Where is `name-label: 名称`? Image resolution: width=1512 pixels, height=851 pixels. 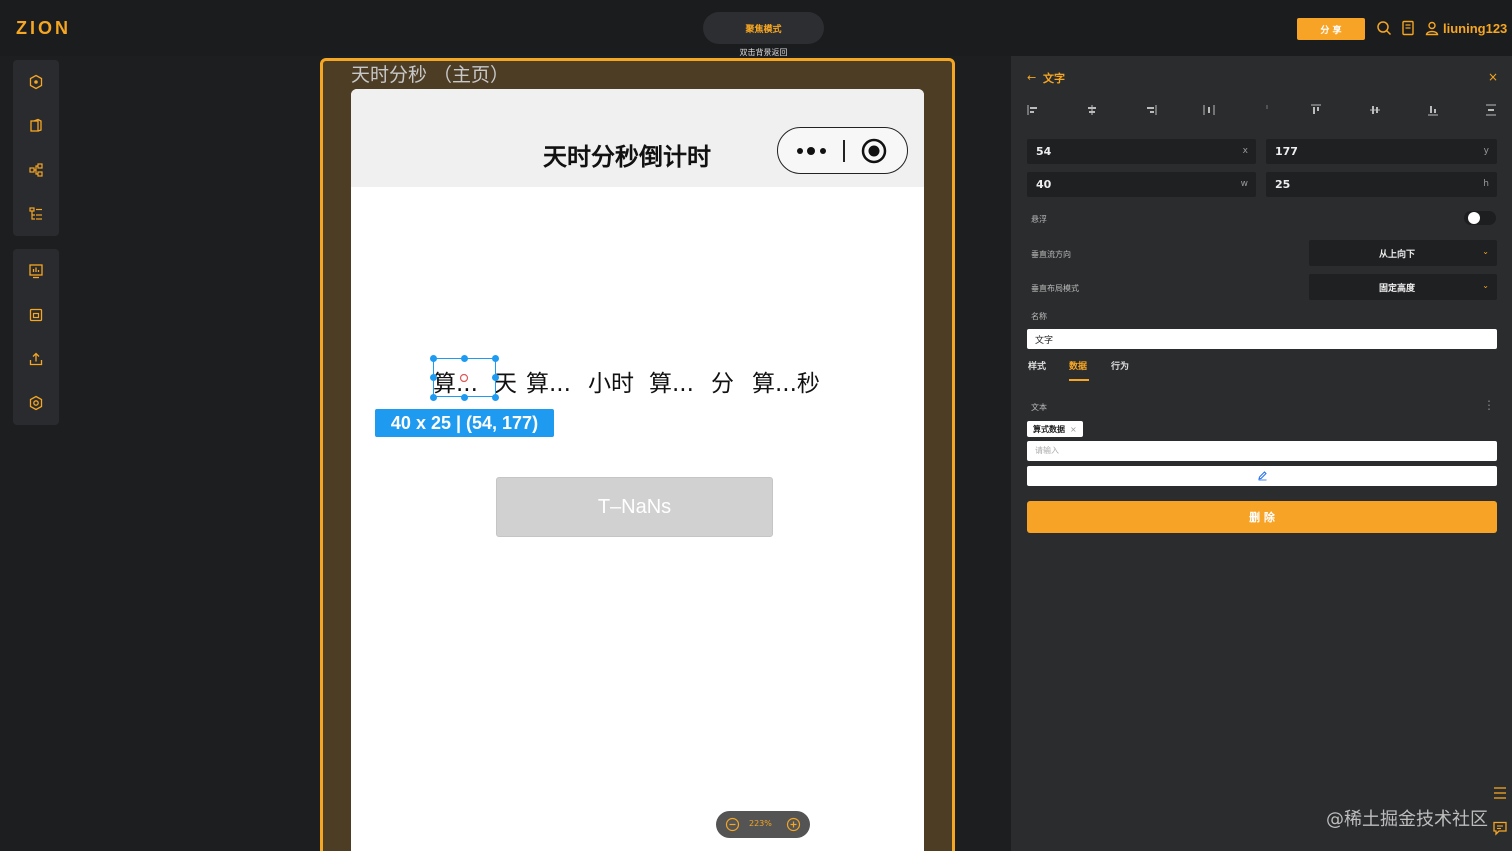 name-label: 名称 is located at coordinates (1039, 316).